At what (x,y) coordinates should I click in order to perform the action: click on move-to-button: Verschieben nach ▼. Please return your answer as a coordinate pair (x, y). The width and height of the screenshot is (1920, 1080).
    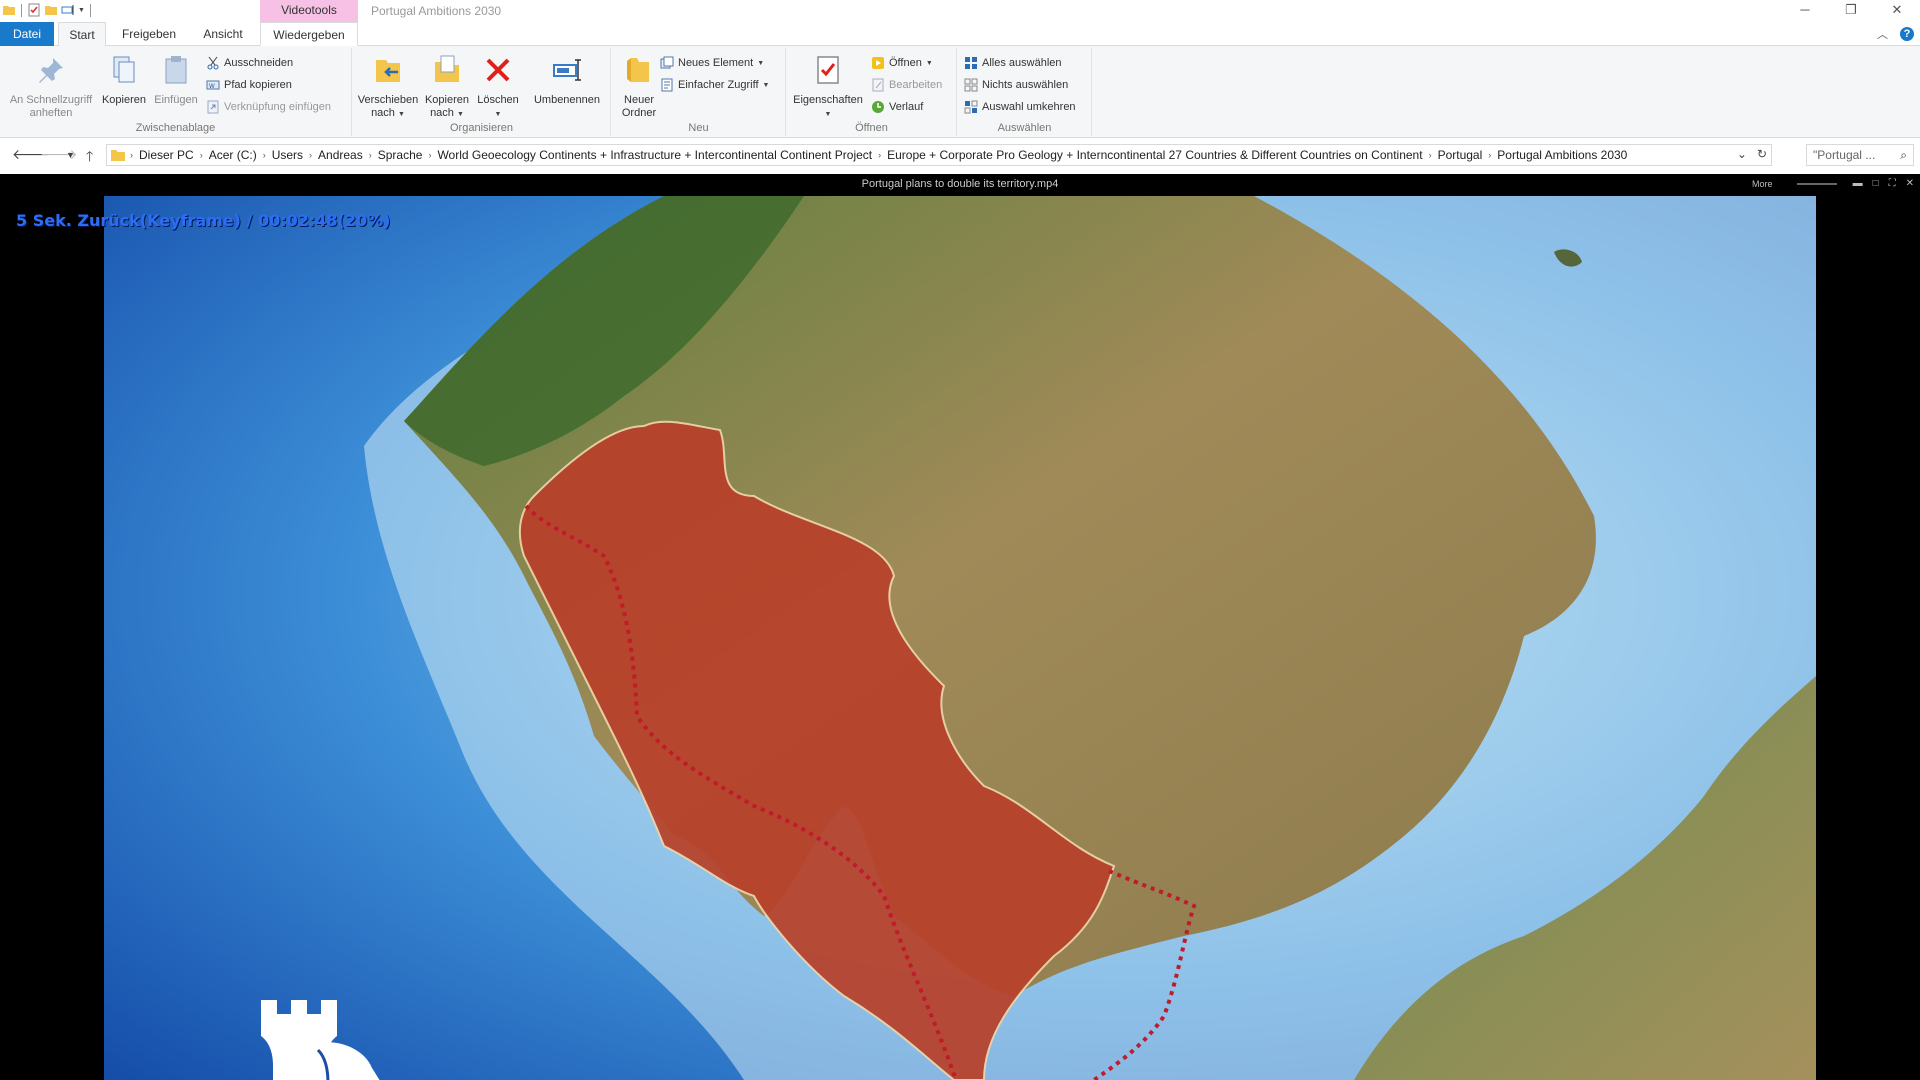
    Looking at the image, I should click on (388, 87).